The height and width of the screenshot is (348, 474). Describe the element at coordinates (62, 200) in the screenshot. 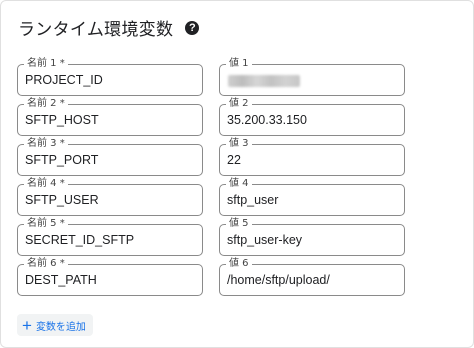

I see `name-field-value: SFTP_USER` at that location.